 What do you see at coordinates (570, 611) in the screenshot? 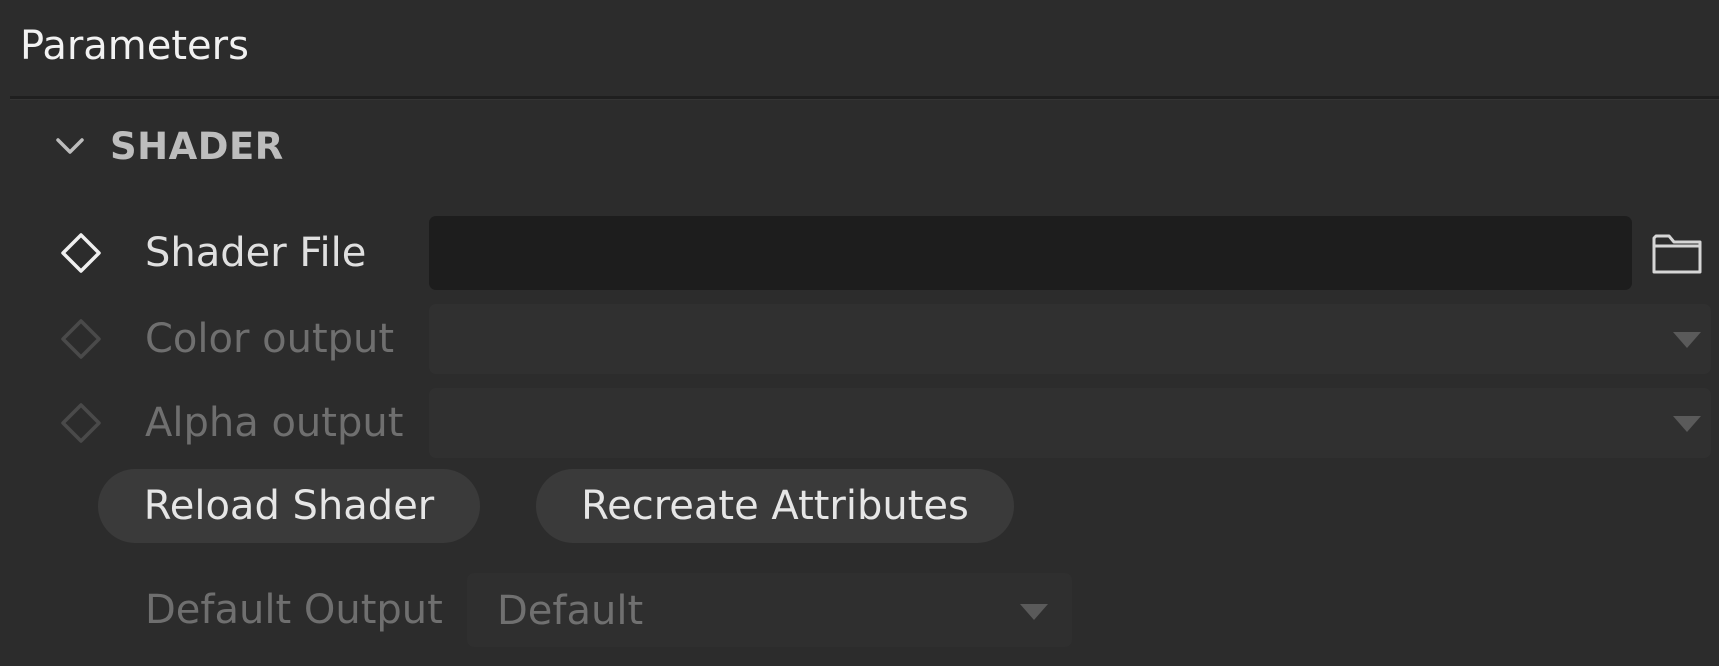
I see `default-output-value: Default` at bounding box center [570, 611].